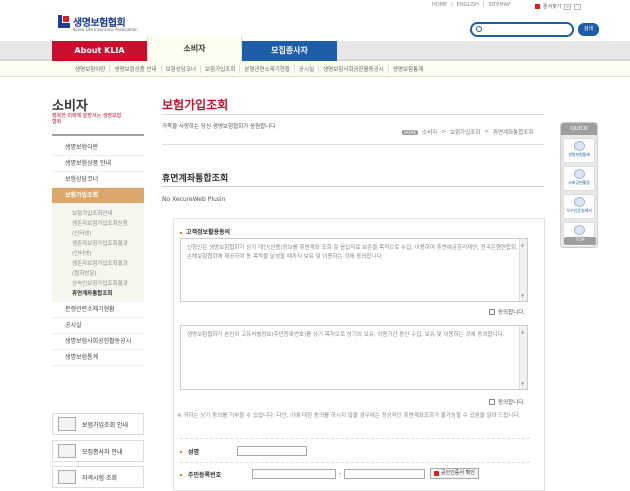 The width and height of the screenshot is (630, 491). I want to click on font-increase-button: +, so click(568, 6).